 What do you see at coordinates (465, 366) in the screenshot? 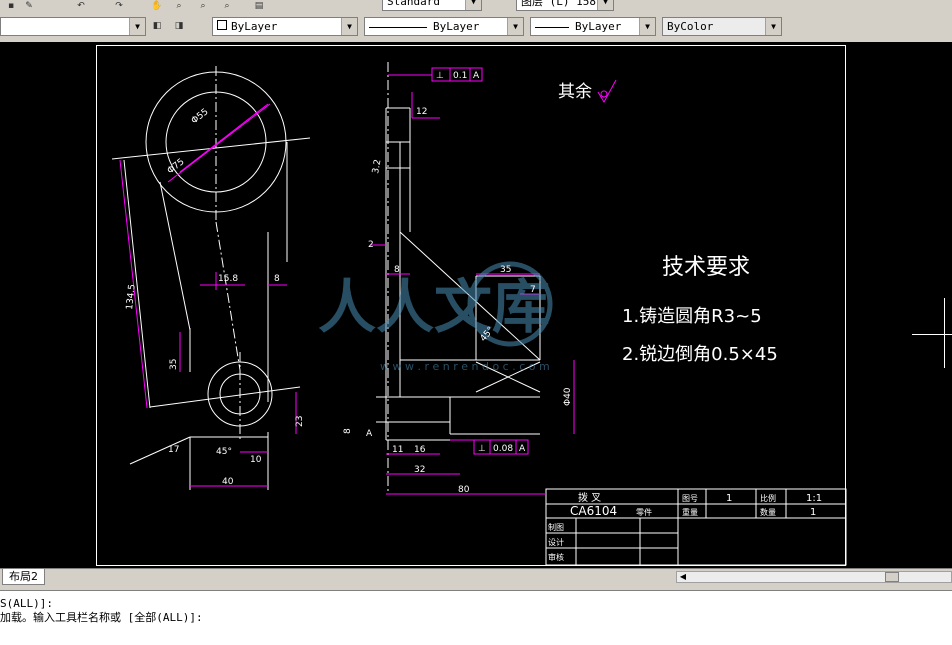
I see `watermark-url: w w w . r e n r e n d o c . c o m` at bounding box center [465, 366].